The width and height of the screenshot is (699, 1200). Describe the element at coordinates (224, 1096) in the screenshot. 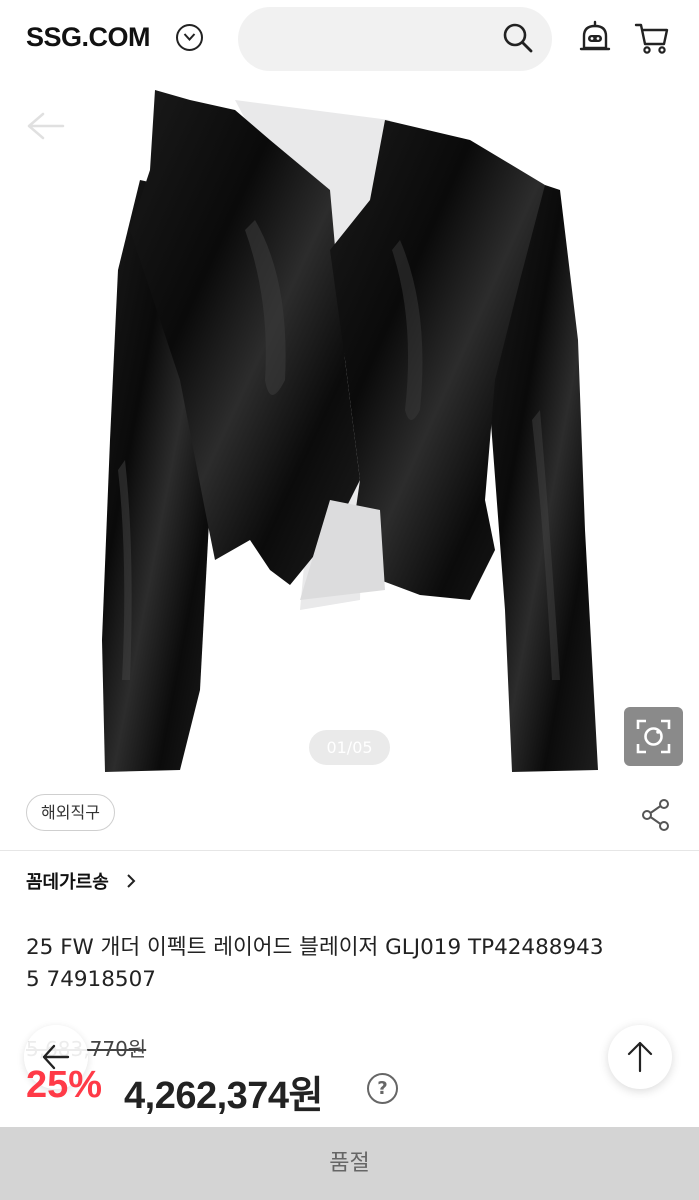

I see `sale-price: 4,262,374원` at that location.